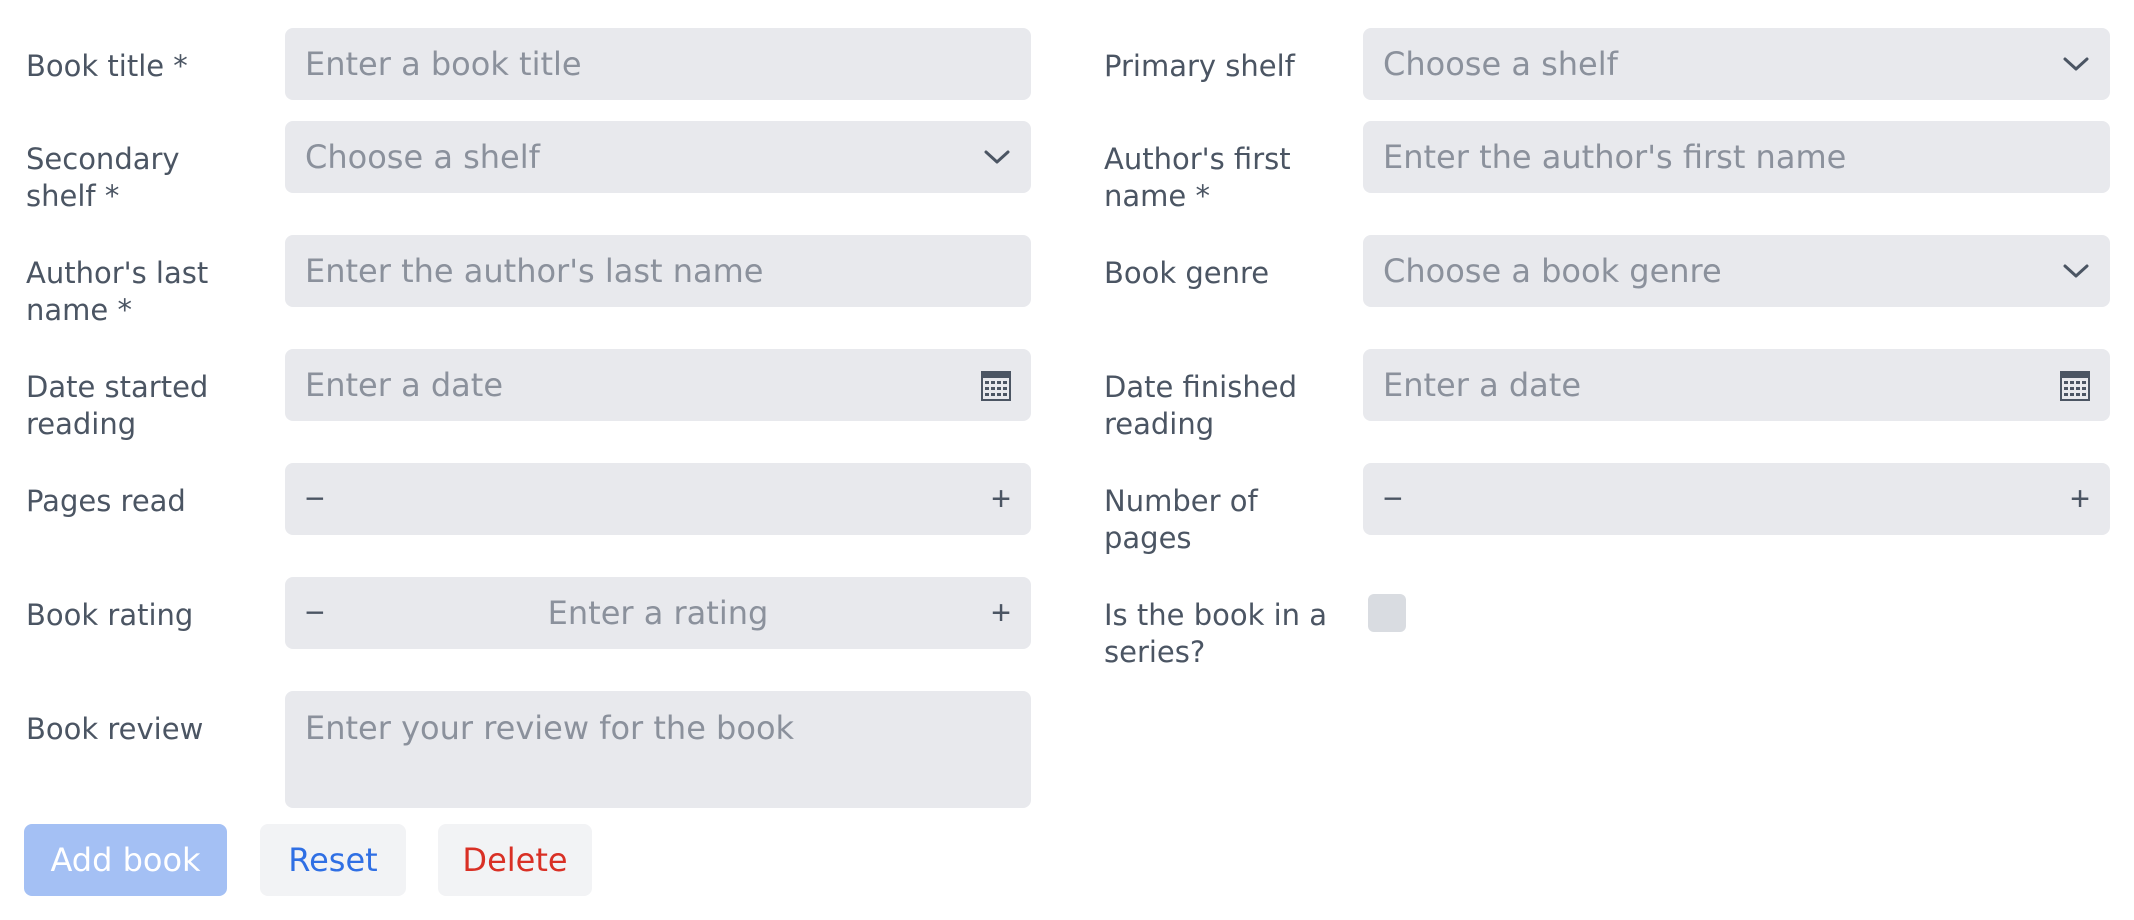 The height and width of the screenshot is (920, 2134). What do you see at coordinates (1615, 157) in the screenshot?
I see `author-first-name-placeholder: Enter the author's first name` at bounding box center [1615, 157].